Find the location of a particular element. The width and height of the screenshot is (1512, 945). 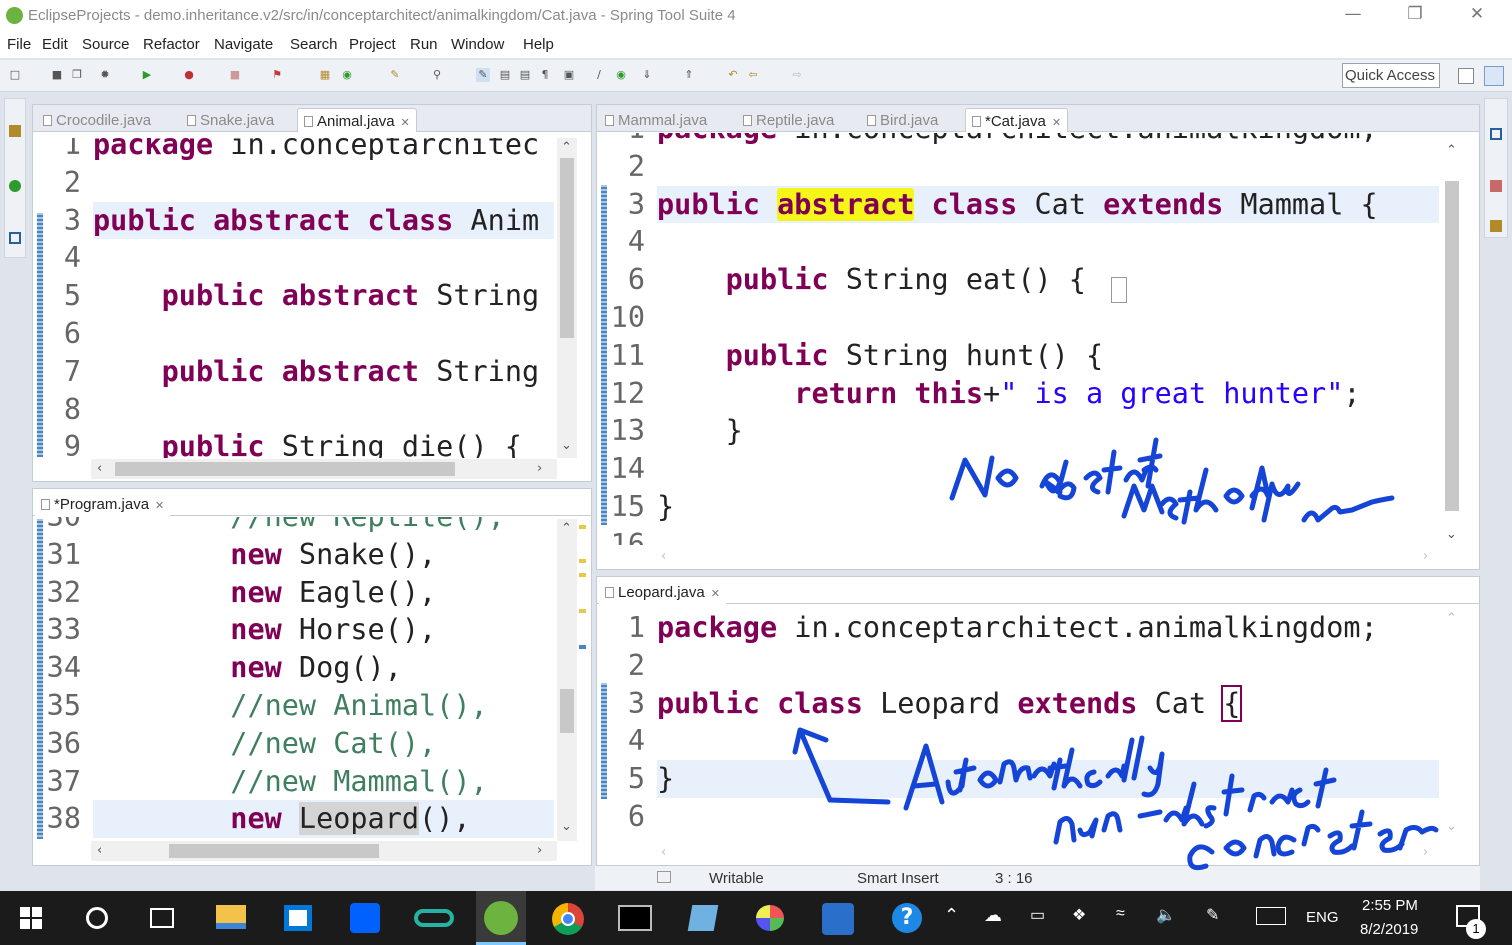

tab-snake: Snake.java is located at coordinates (230, 120).